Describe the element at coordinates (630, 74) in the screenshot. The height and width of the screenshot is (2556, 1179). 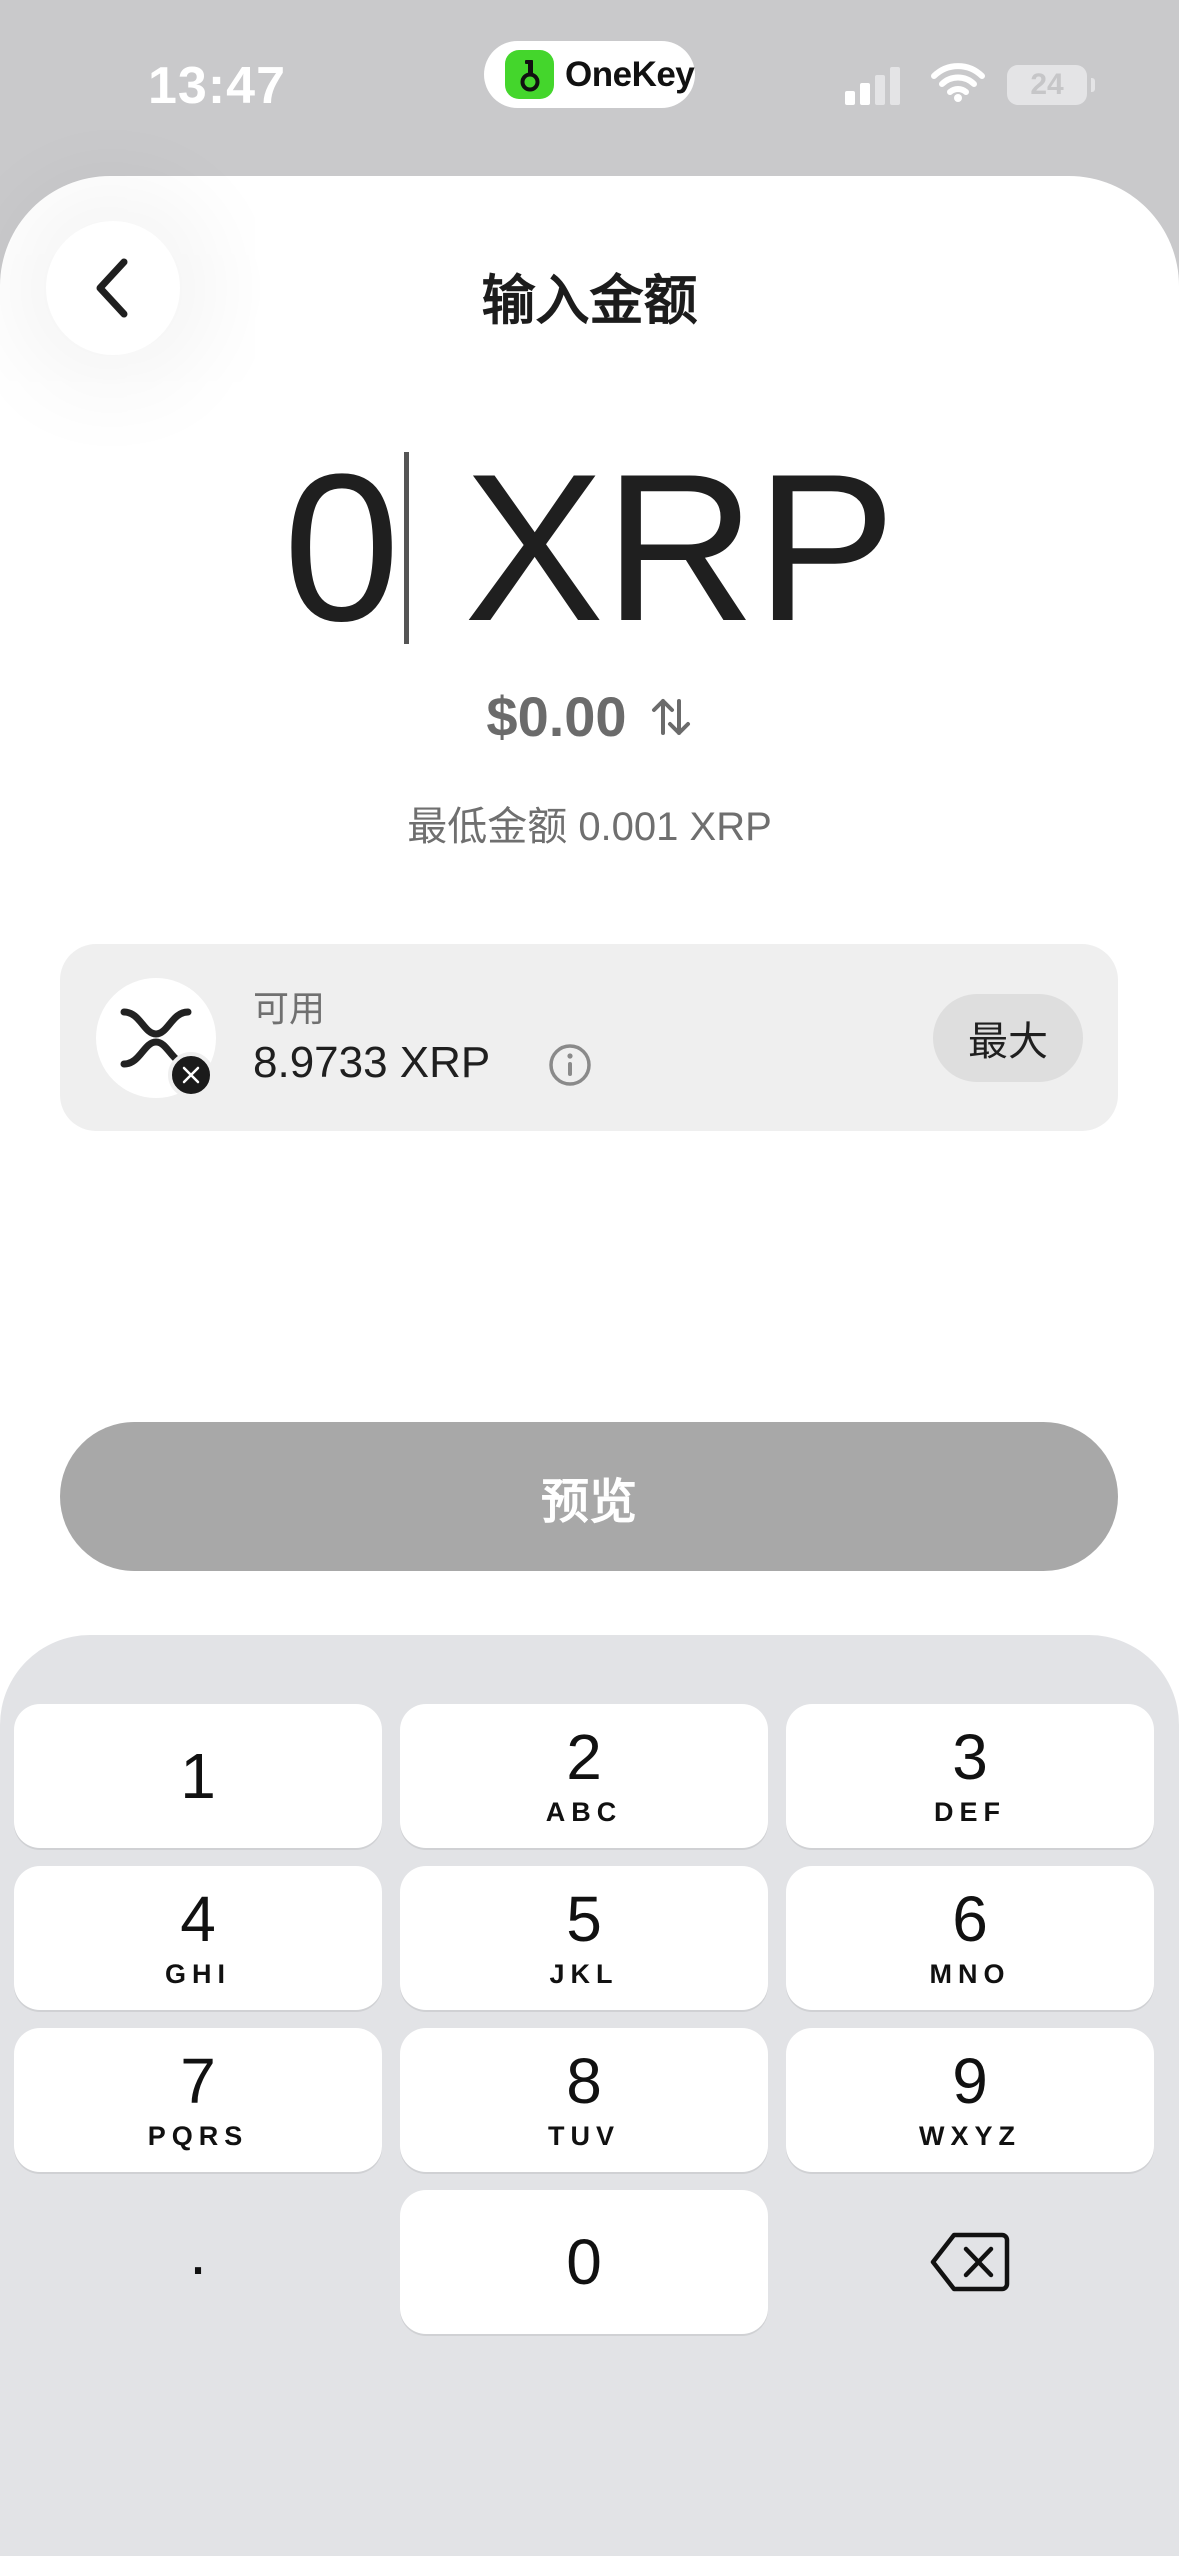
I see `brand-name: OneKey` at that location.